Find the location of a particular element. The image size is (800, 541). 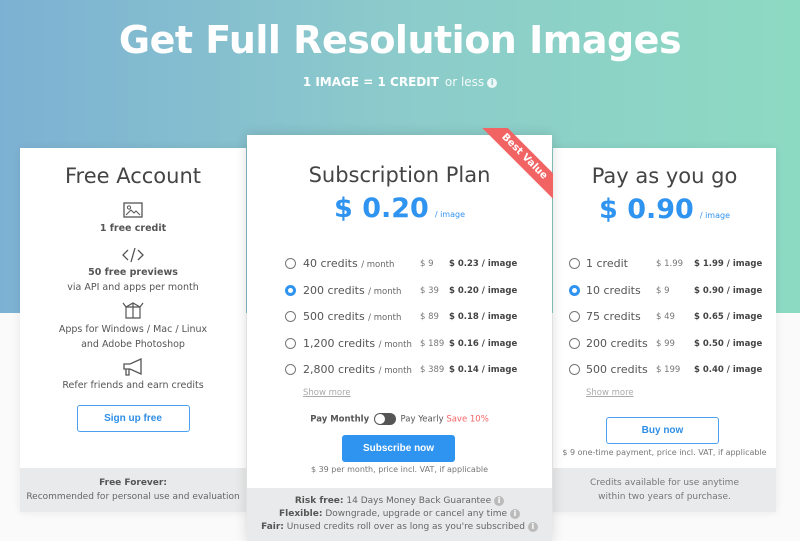

option-credits: 10 credits is located at coordinates (613, 290).